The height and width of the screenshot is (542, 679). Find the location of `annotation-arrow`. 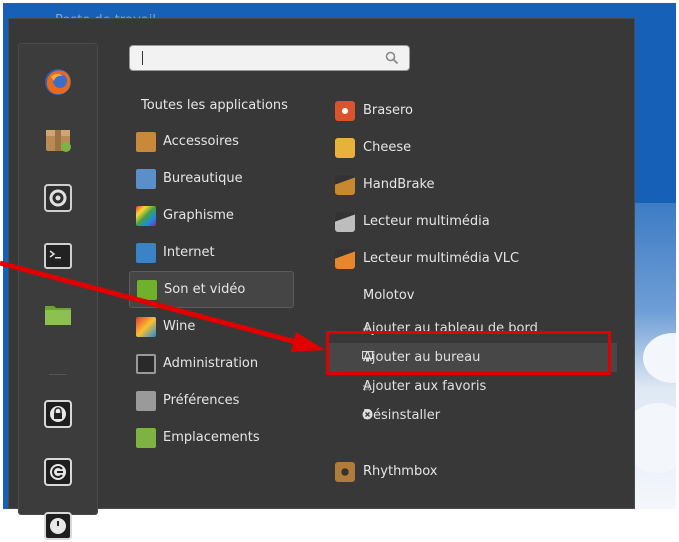

annotation-arrow is located at coordinates (162, 306).